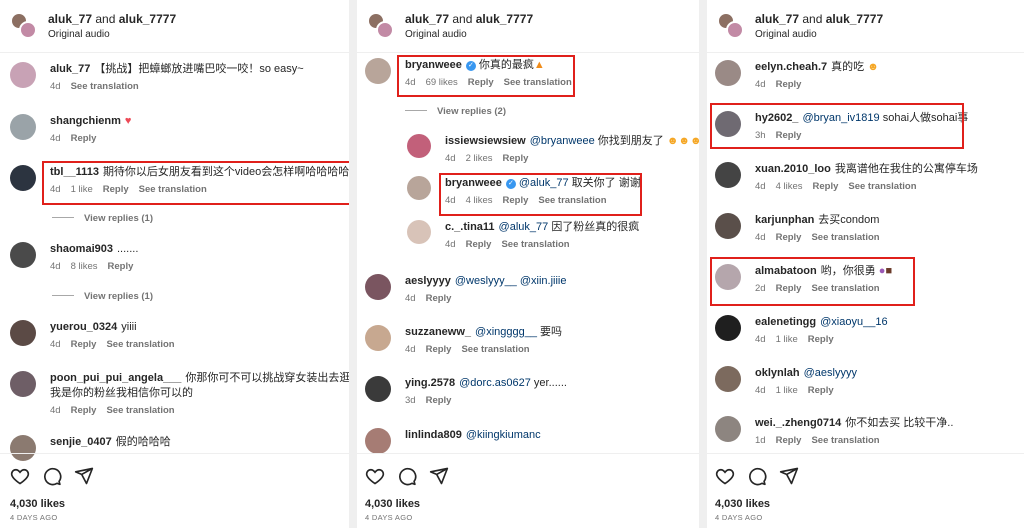 The width and height of the screenshot is (1024, 528). Describe the element at coordinates (511, 281) in the screenshot. I see `mention-link: @weslyyy__ @xiin.jiiie` at that location.